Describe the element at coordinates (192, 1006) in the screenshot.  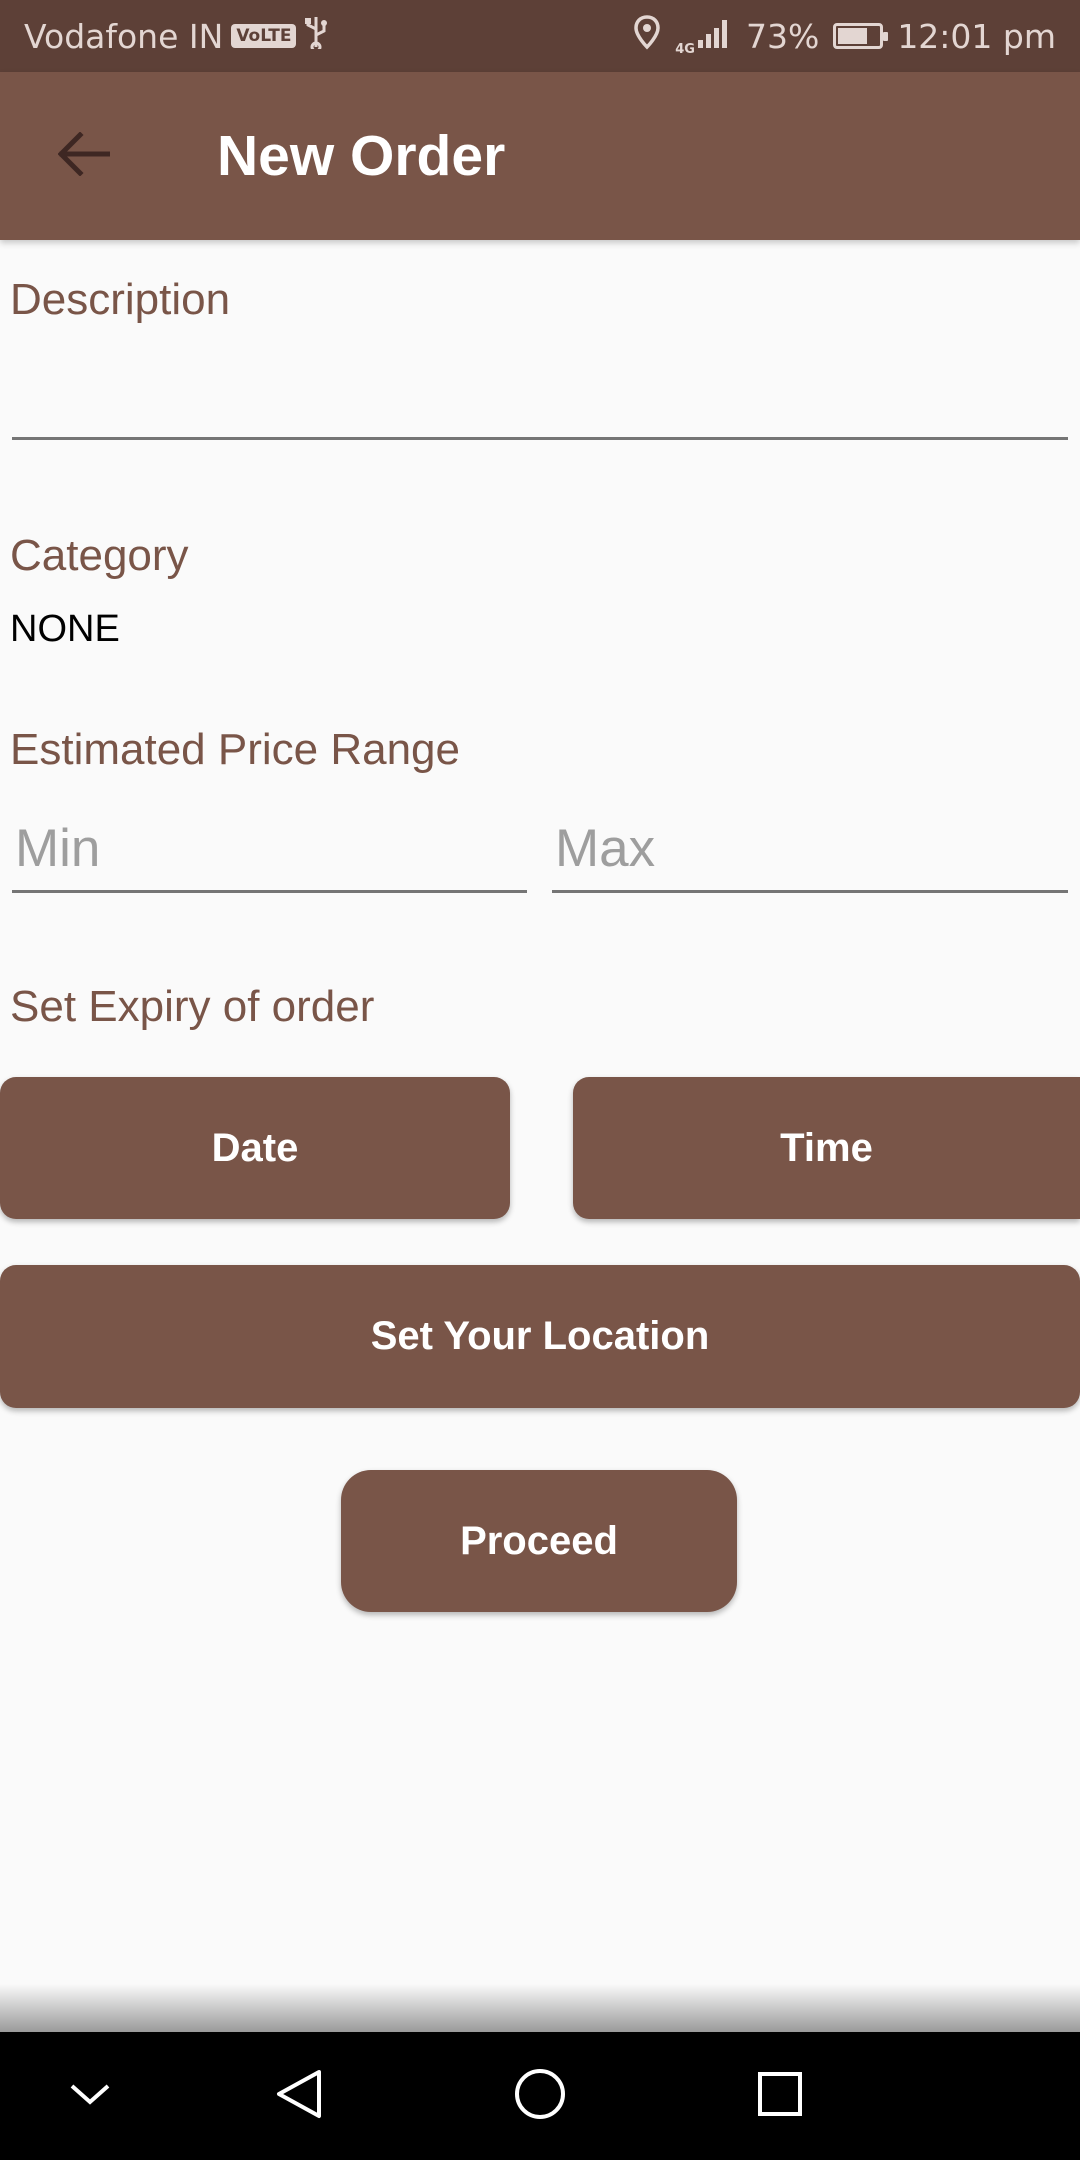
I see `expiry-label: Set Expiry of order` at that location.